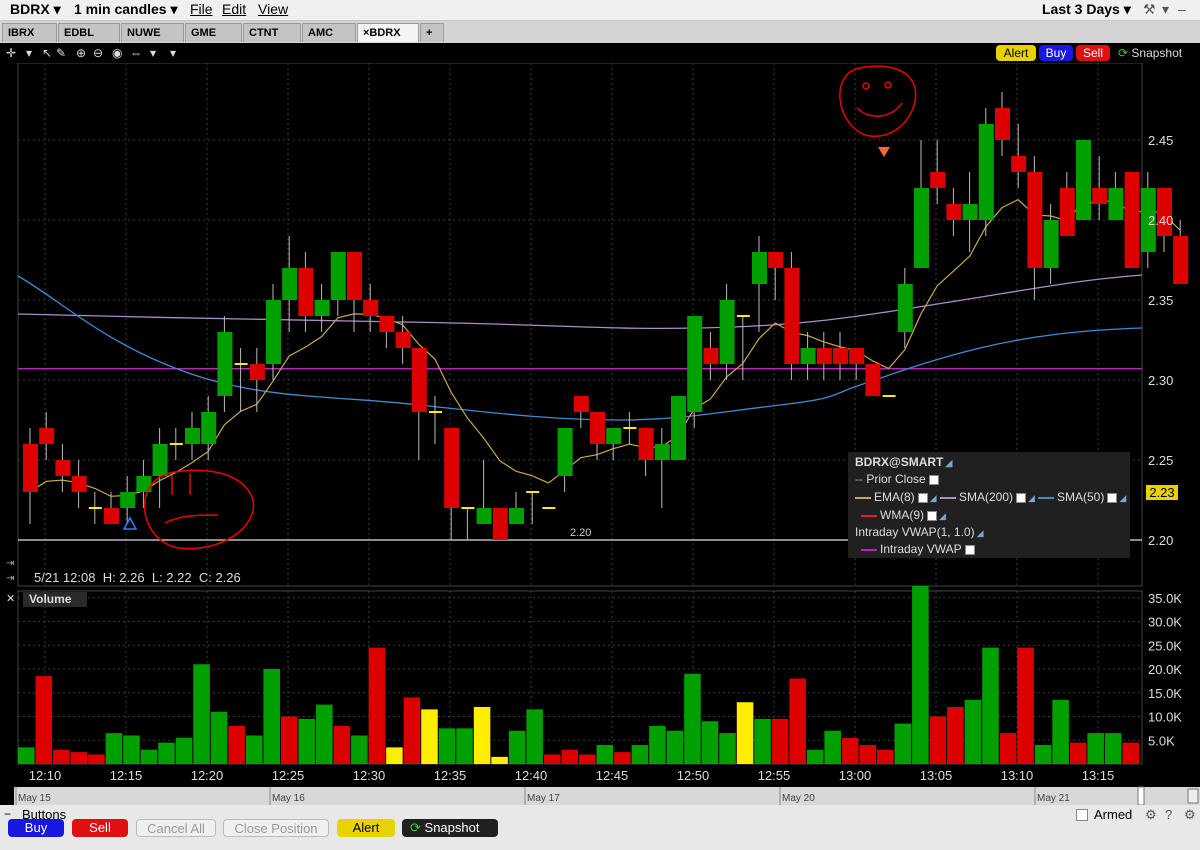 This screenshot has width=1200, height=850. What do you see at coordinates (415, 827) in the screenshot?
I see `refresh-icon: ⟳` at bounding box center [415, 827].